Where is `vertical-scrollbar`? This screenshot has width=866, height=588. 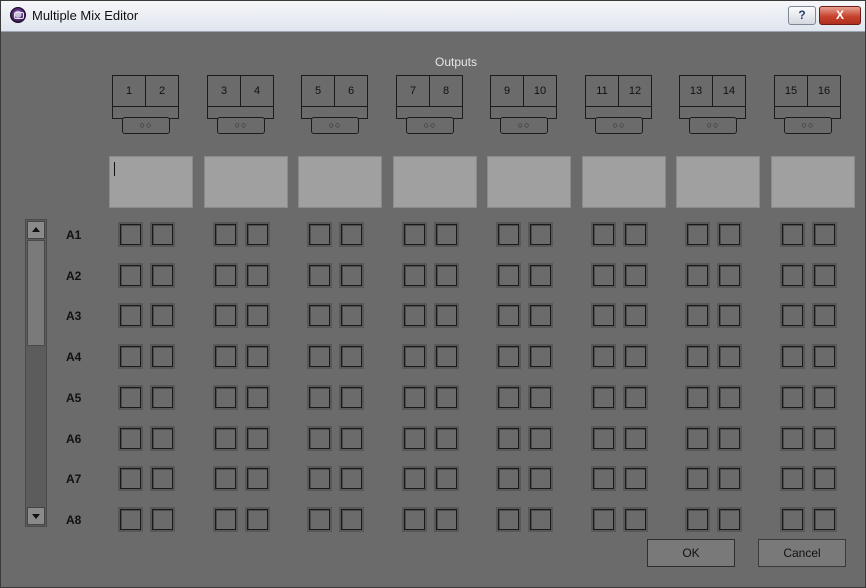
vertical-scrollbar is located at coordinates (36, 373).